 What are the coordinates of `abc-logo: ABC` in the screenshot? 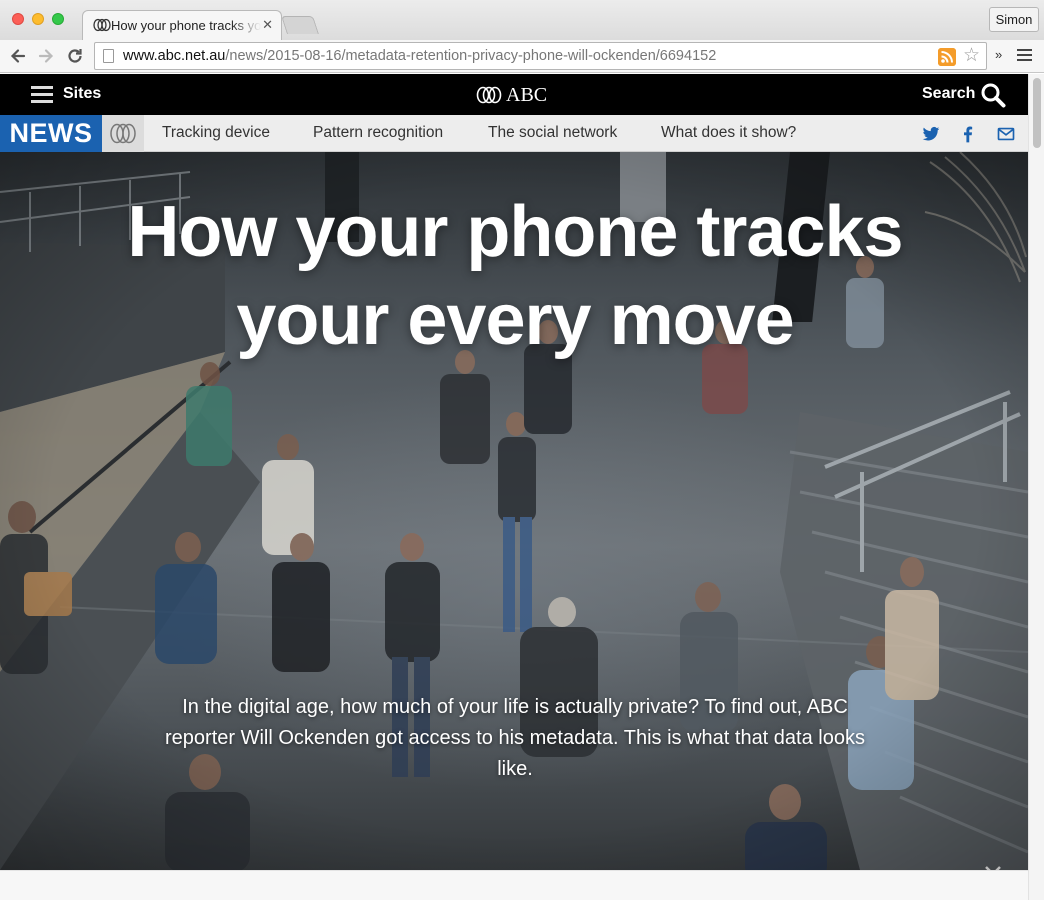 It's located at (511, 95).